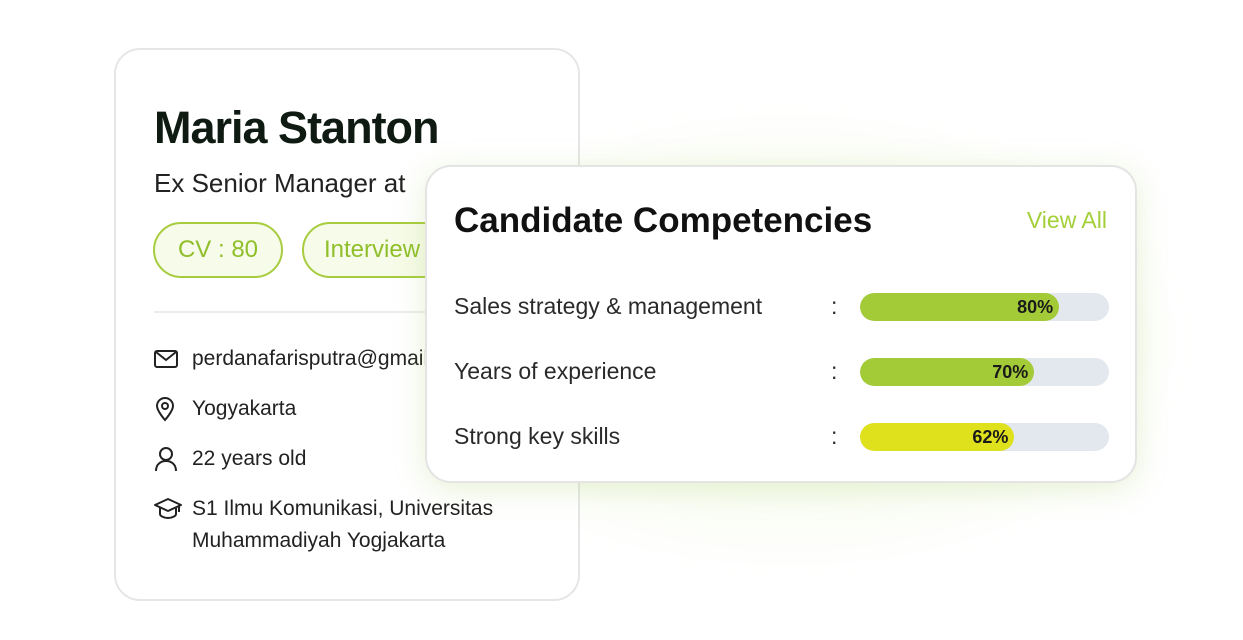 Image resolution: width=1243 pixels, height=640 pixels. Describe the element at coordinates (781, 436) in the screenshot. I see `competency-row: Strong key skills : 62%` at that location.